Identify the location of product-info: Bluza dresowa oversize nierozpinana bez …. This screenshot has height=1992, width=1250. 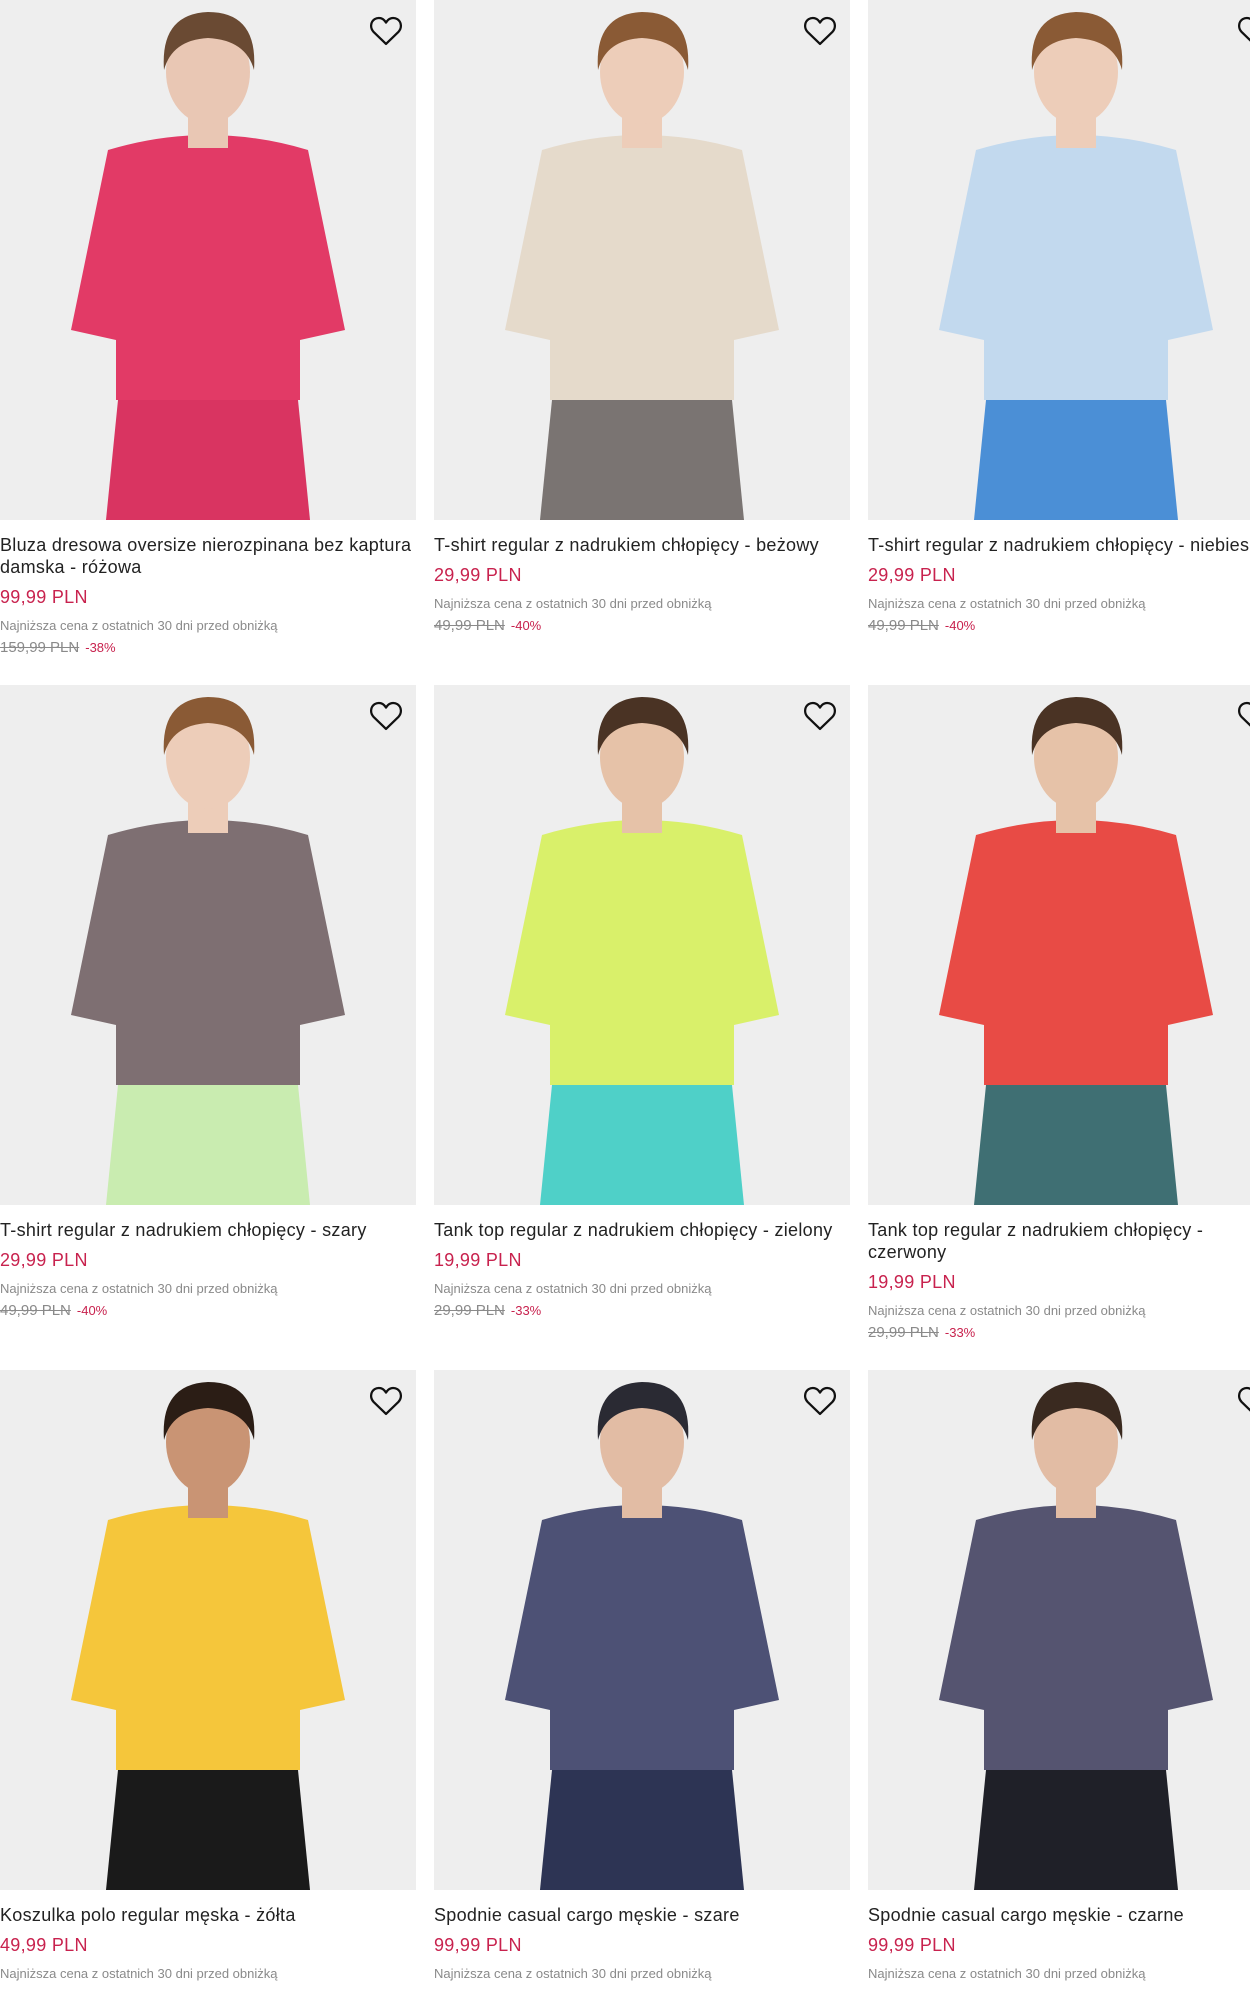
(208, 588).